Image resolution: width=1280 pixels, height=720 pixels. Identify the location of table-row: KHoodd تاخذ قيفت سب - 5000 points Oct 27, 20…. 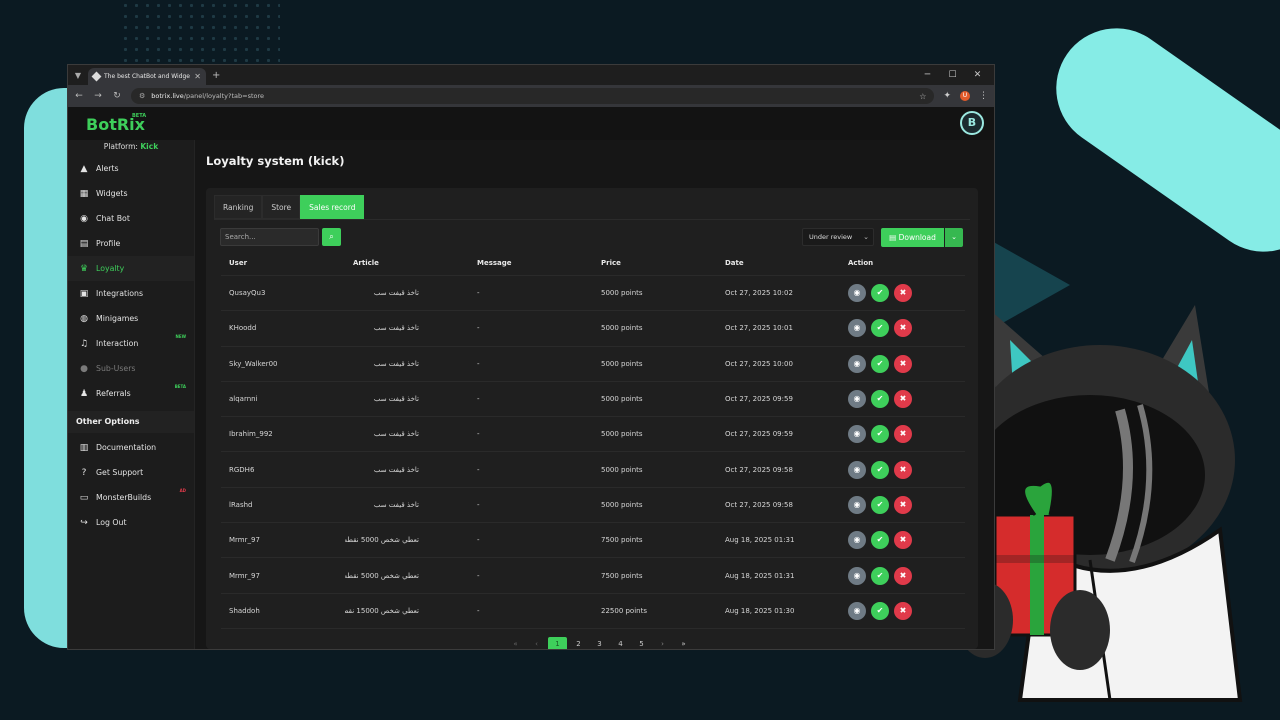
(593, 329).